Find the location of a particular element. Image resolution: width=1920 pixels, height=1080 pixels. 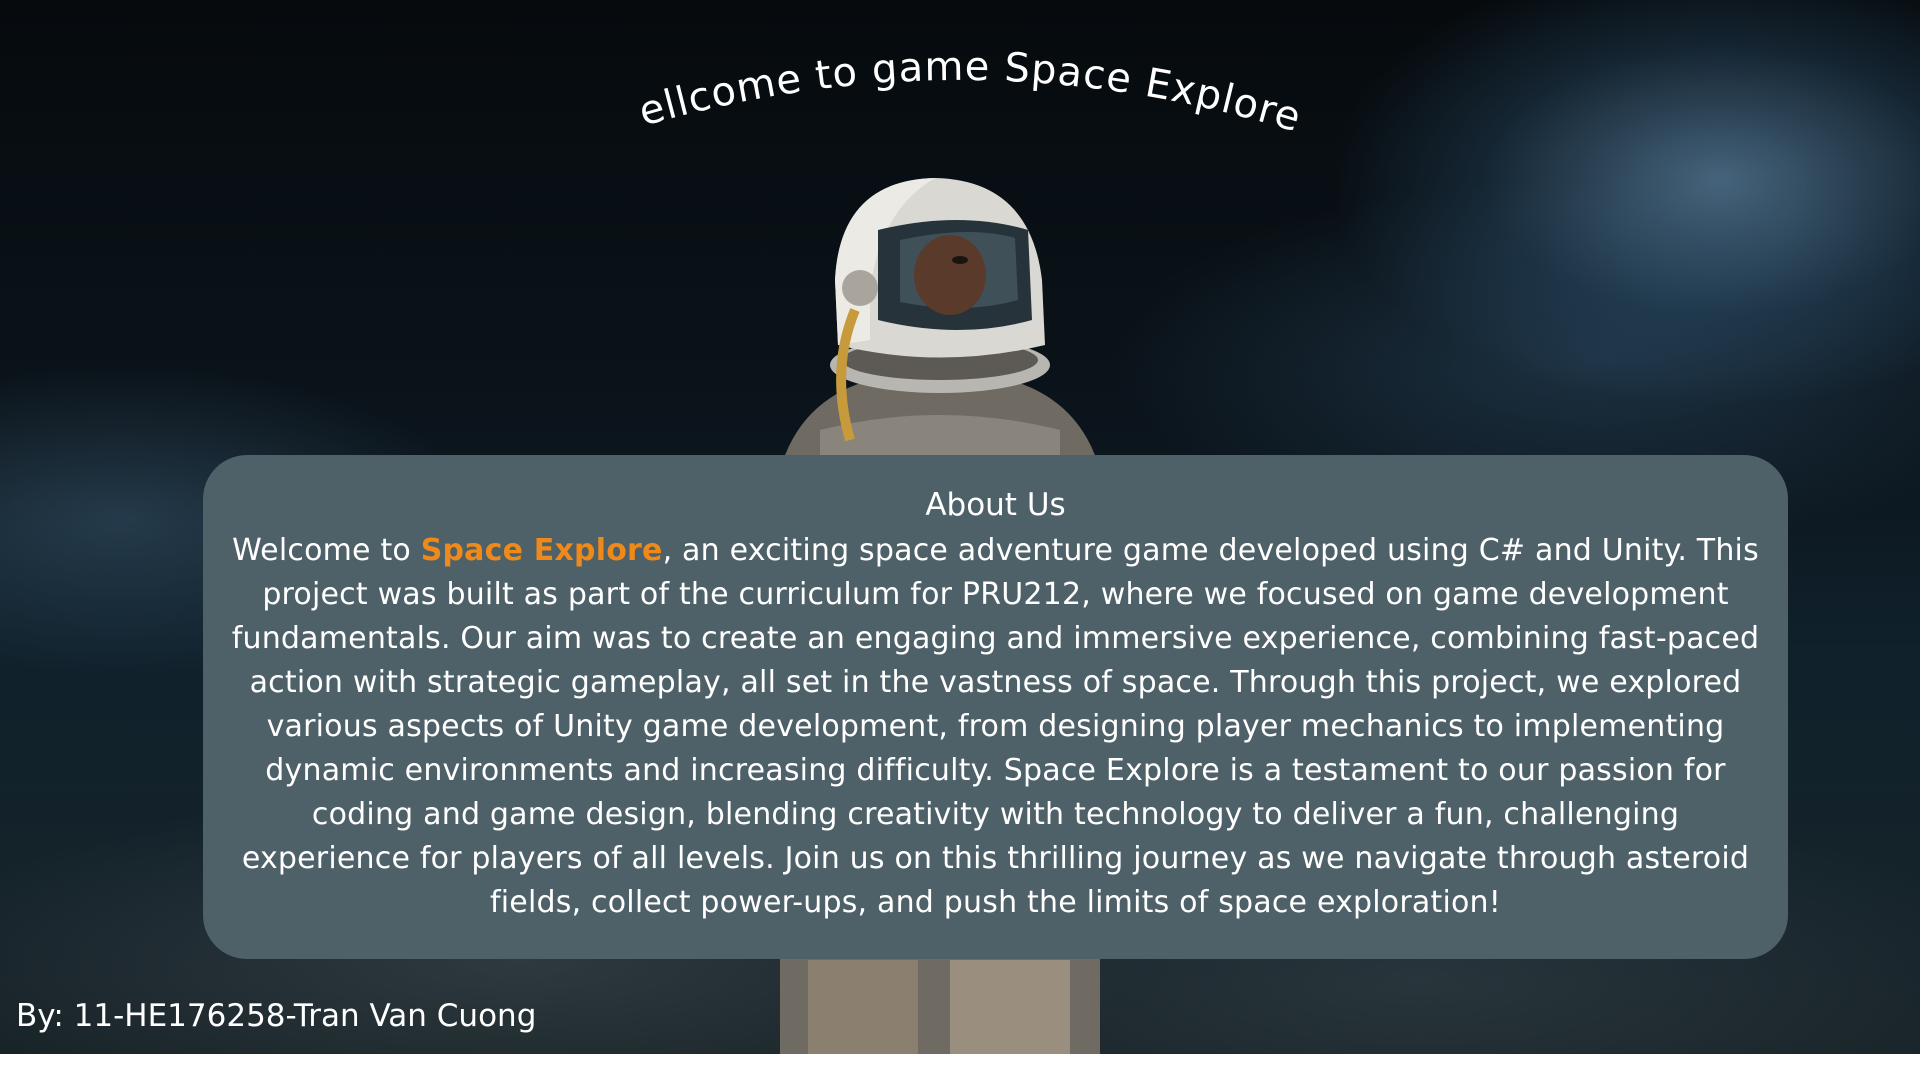

svg-text:Wellcome to game Space Explore: Wellcome to game Space Explorer is located at coordinates (933, 80).